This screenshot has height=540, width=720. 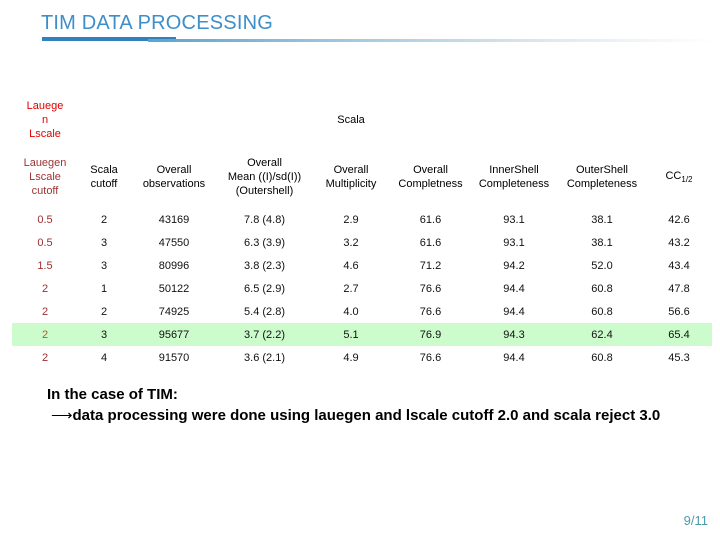 What do you see at coordinates (104, 288) in the screenshot?
I see `cell-scala-cutoff: 1` at bounding box center [104, 288].